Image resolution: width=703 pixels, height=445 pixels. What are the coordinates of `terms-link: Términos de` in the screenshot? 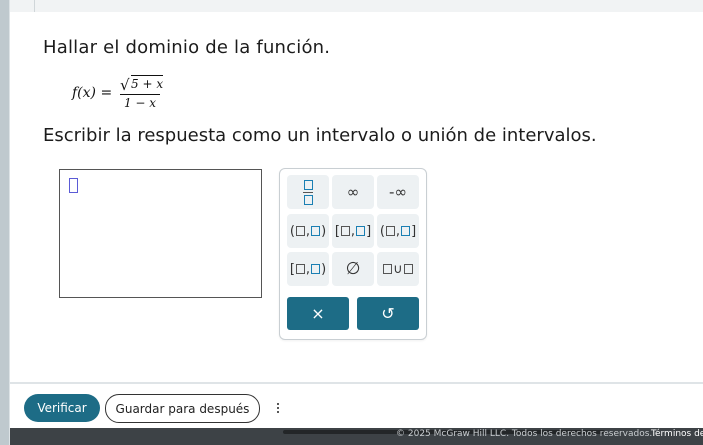 It's located at (677, 434).